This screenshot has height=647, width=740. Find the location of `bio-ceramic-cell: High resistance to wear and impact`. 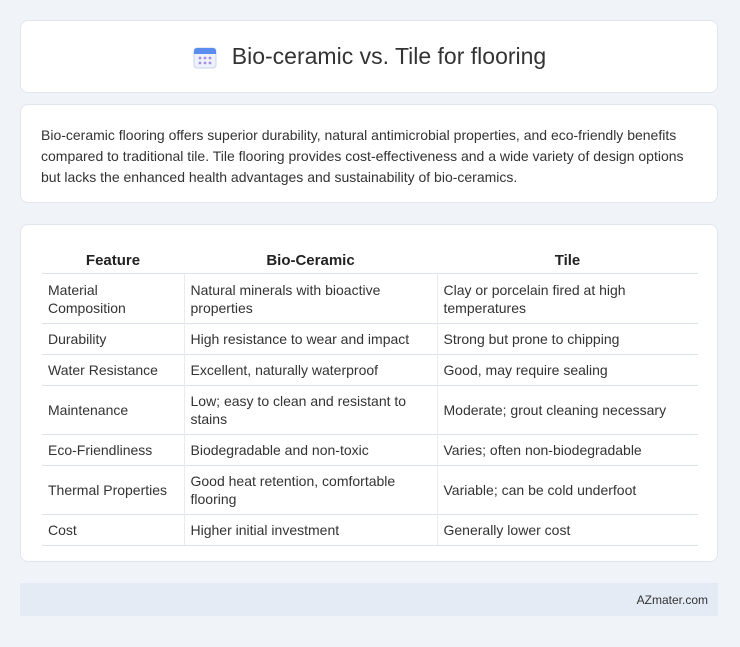

bio-ceramic-cell: High resistance to wear and impact is located at coordinates (311, 339).